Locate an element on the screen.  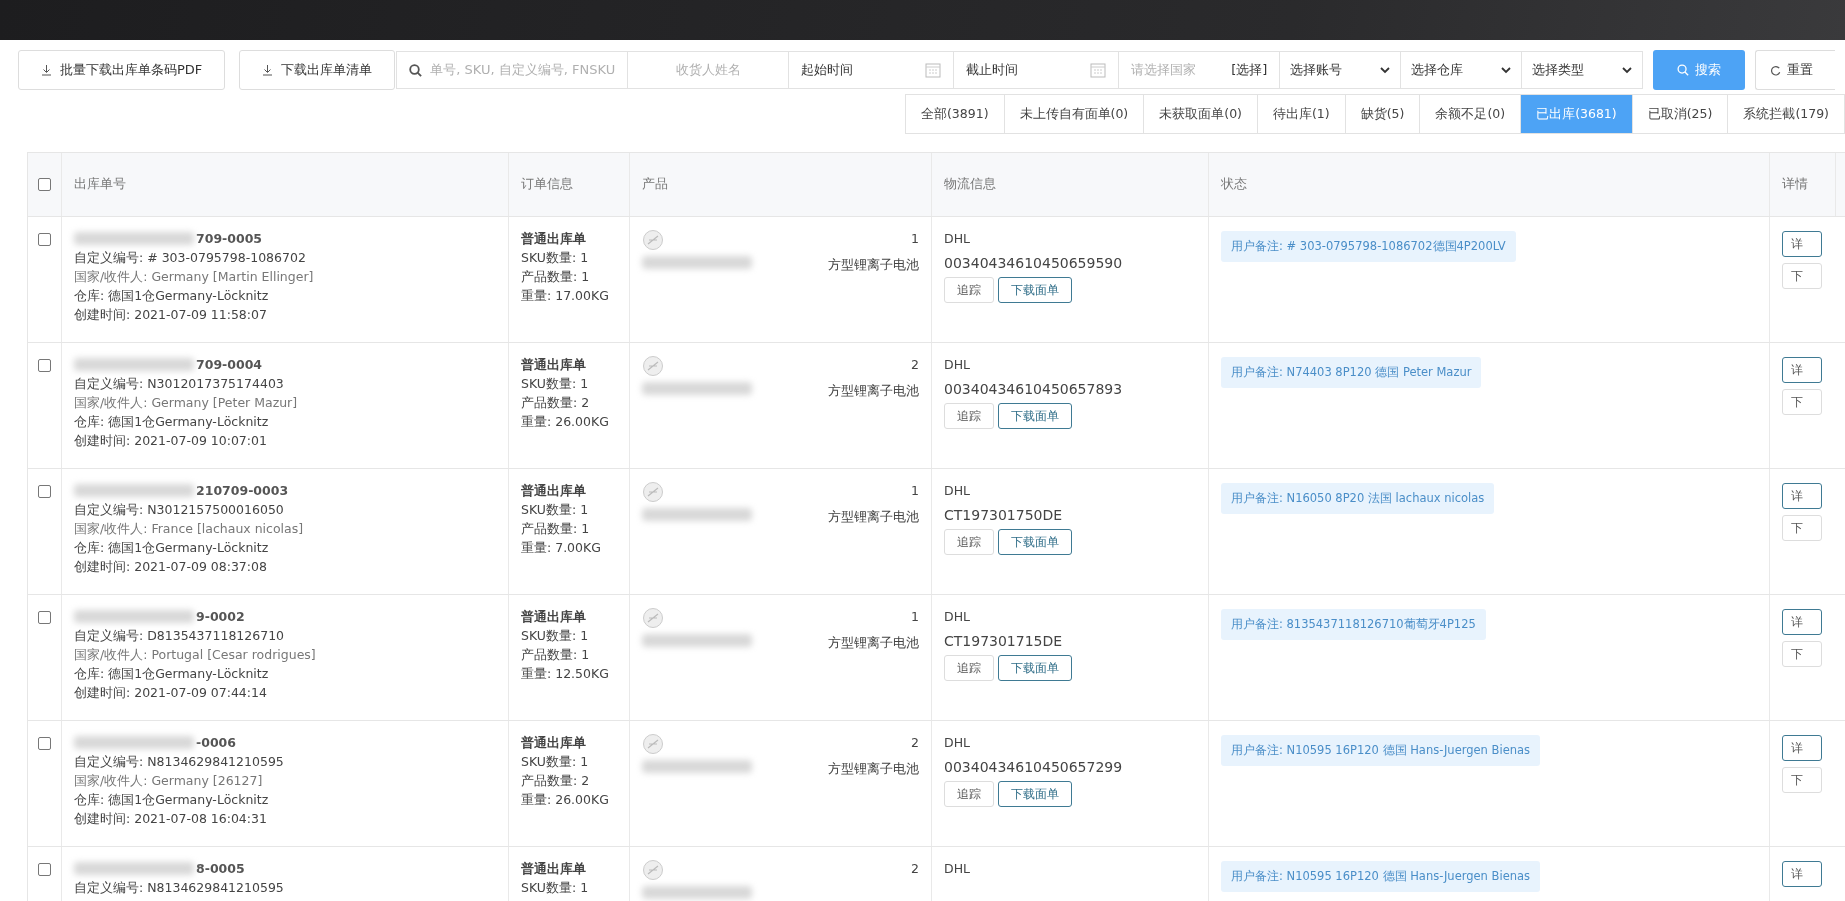
created-time: 创建时间: 2021-07-09 08:37:08 is located at coordinates (171, 567).